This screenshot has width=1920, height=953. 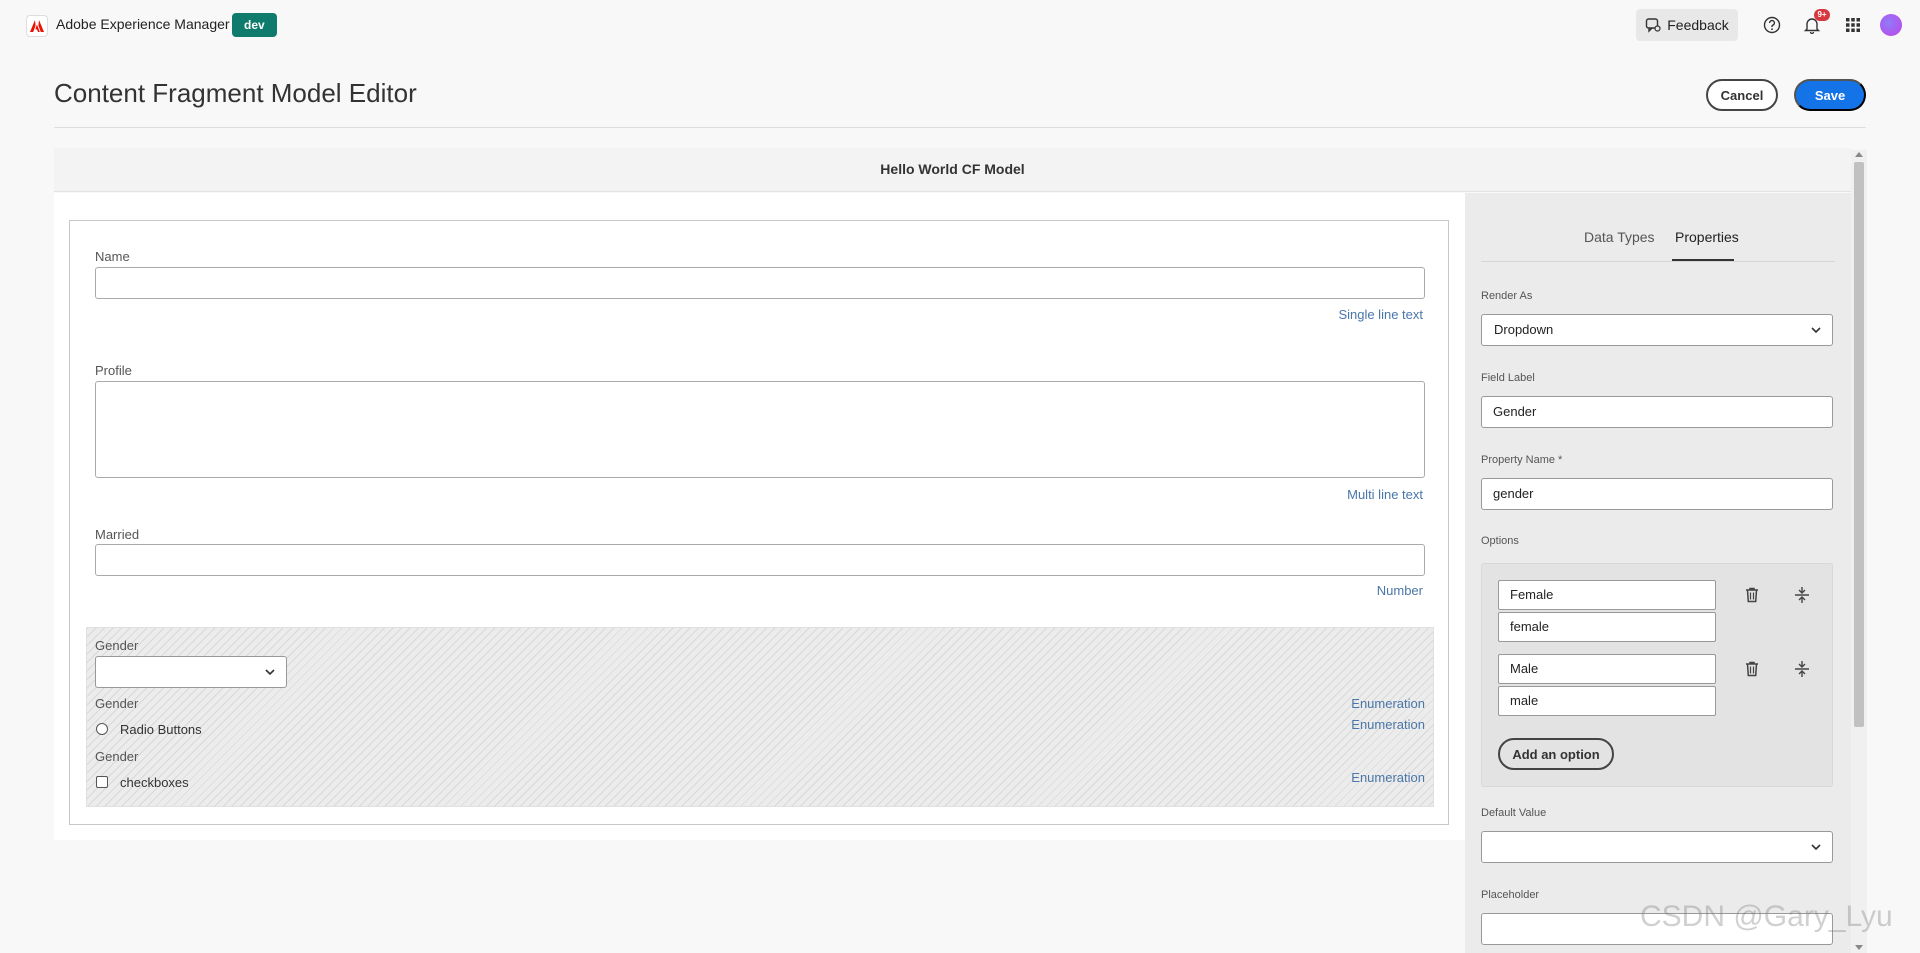 I want to click on placeholder-label: Placeholder, so click(x=1510, y=895).